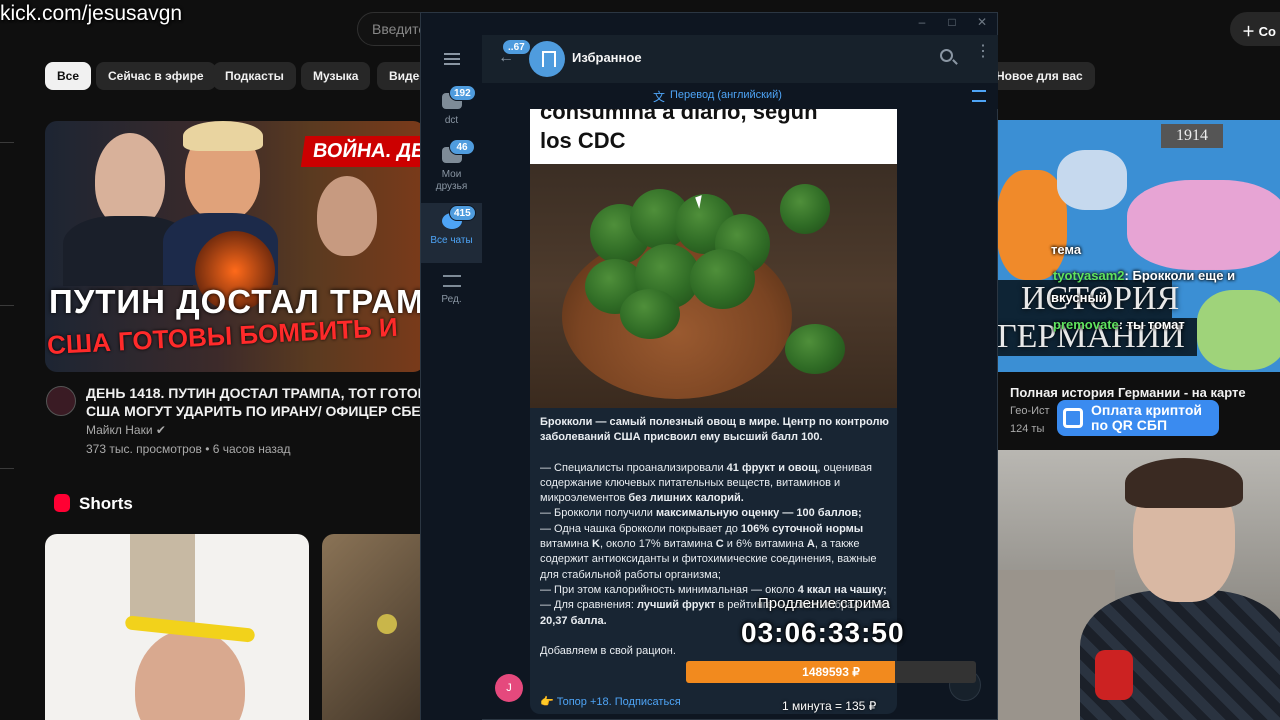 The width and height of the screenshot is (1280, 720). What do you see at coordinates (1255, 29) in the screenshot?
I see `create-button: ＋ Со` at bounding box center [1255, 29].